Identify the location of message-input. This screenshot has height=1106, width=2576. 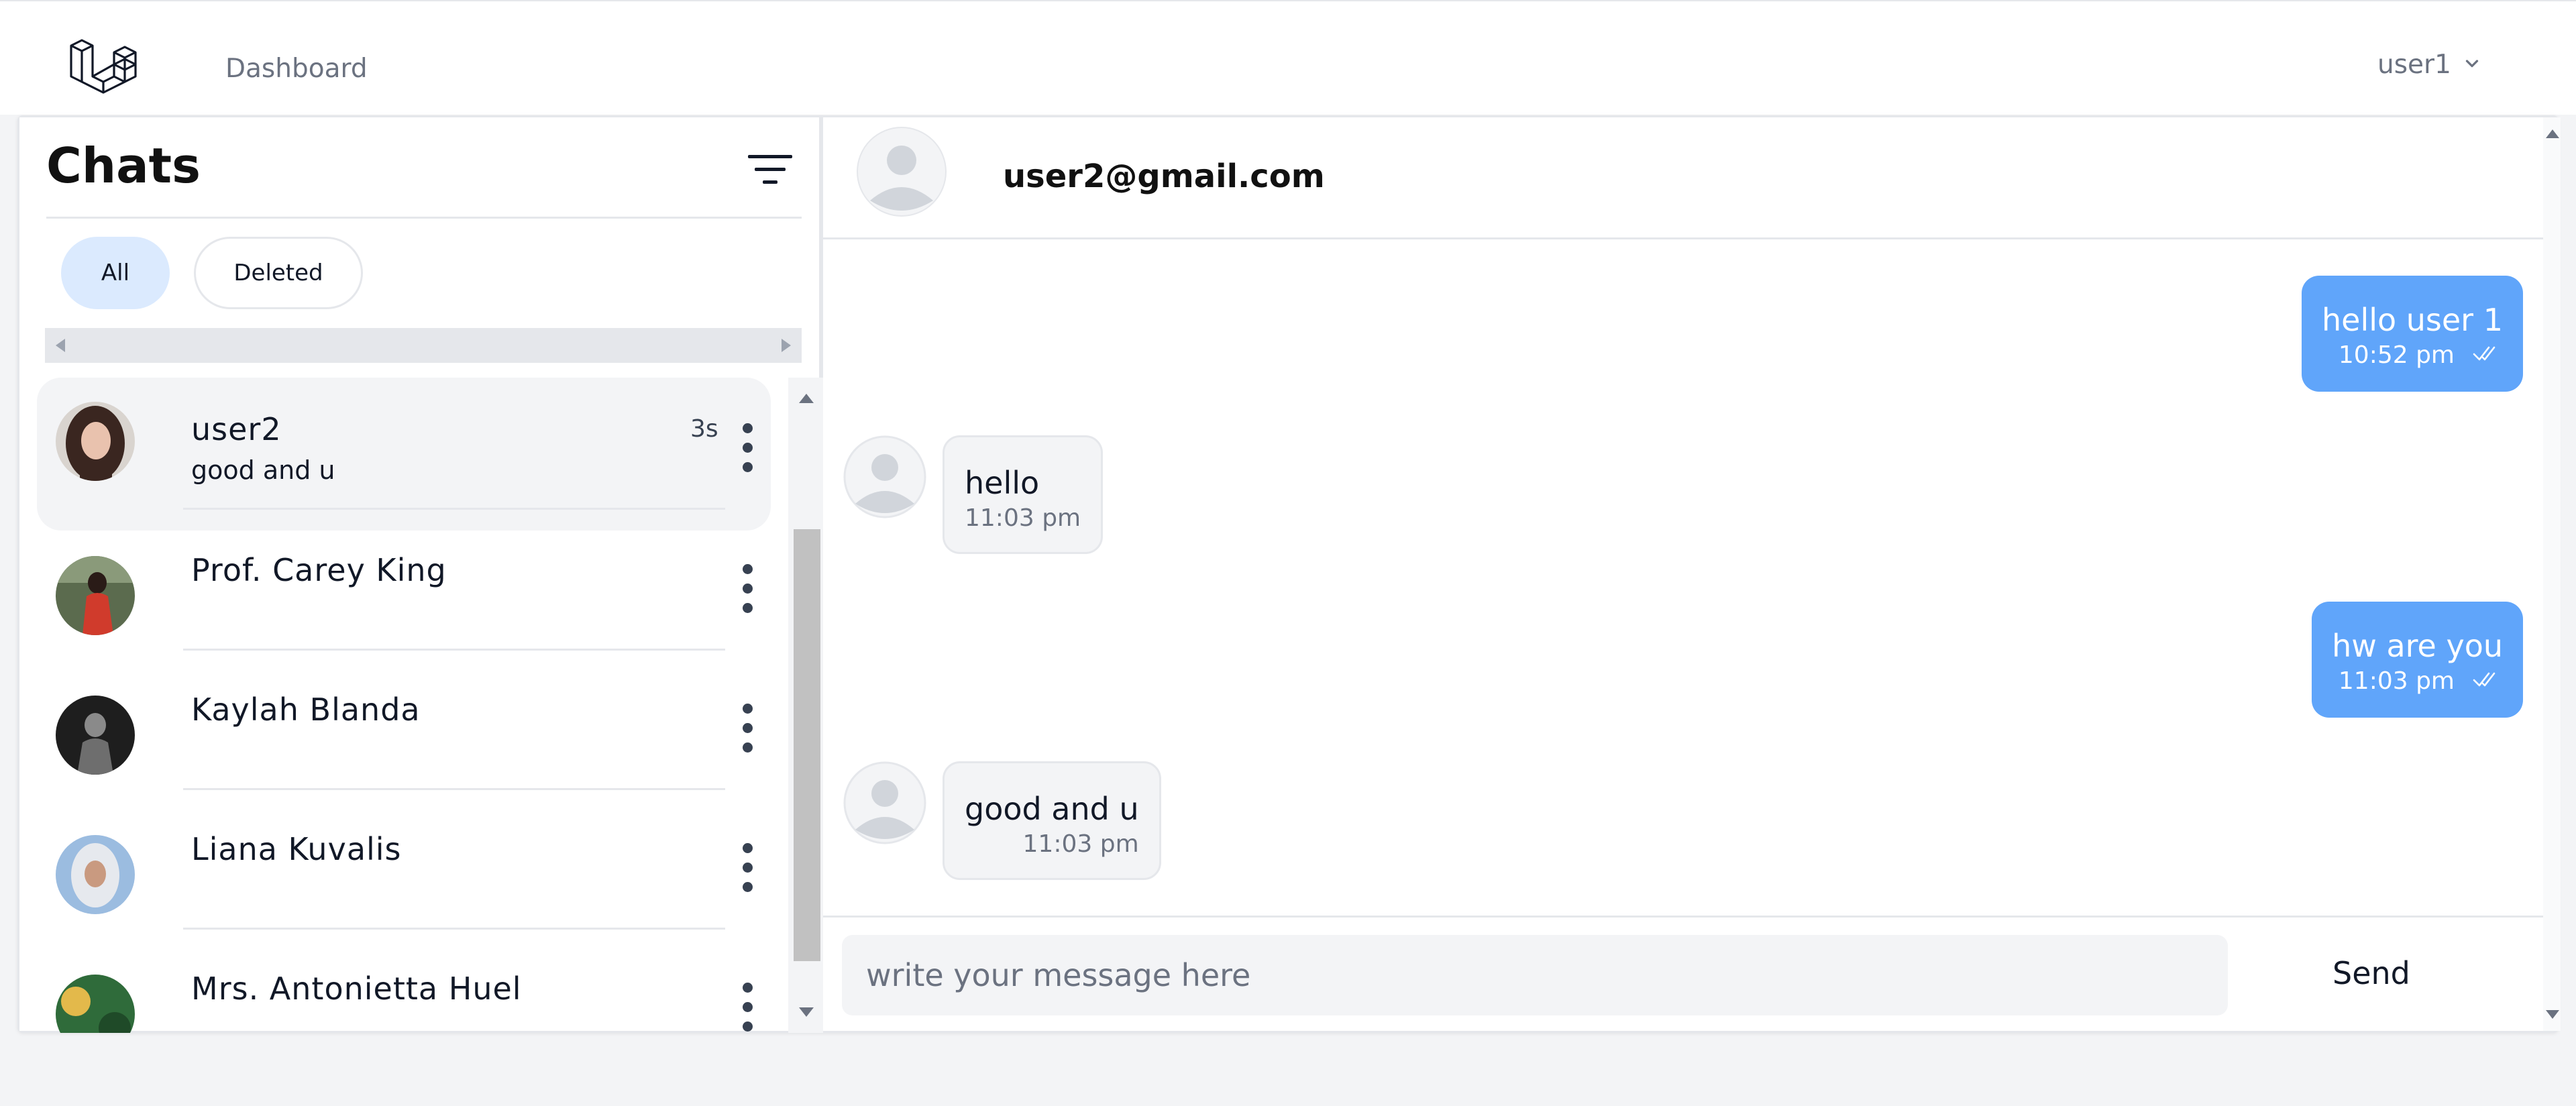
(1535, 975).